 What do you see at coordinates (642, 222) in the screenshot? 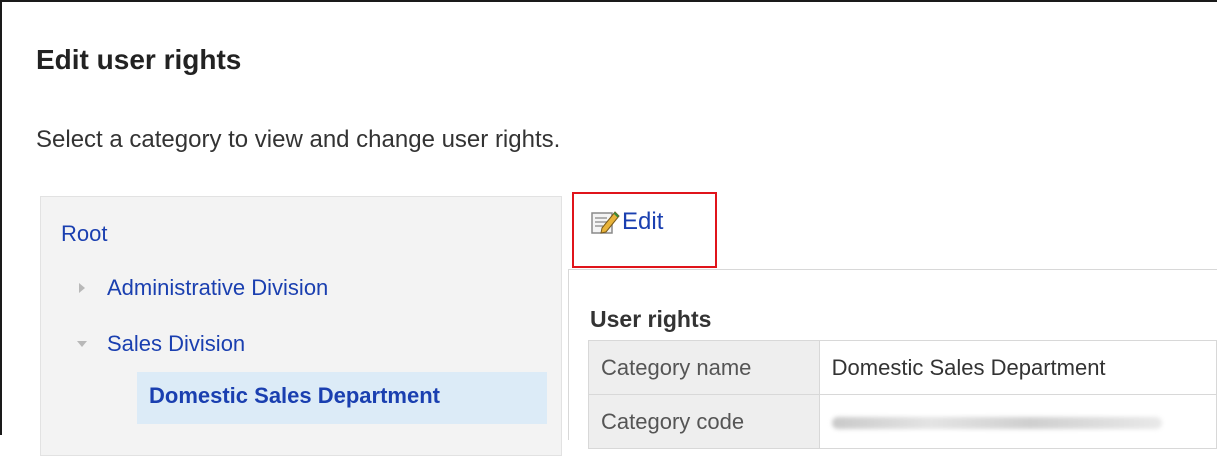
I see `edit-label: Edit` at bounding box center [642, 222].